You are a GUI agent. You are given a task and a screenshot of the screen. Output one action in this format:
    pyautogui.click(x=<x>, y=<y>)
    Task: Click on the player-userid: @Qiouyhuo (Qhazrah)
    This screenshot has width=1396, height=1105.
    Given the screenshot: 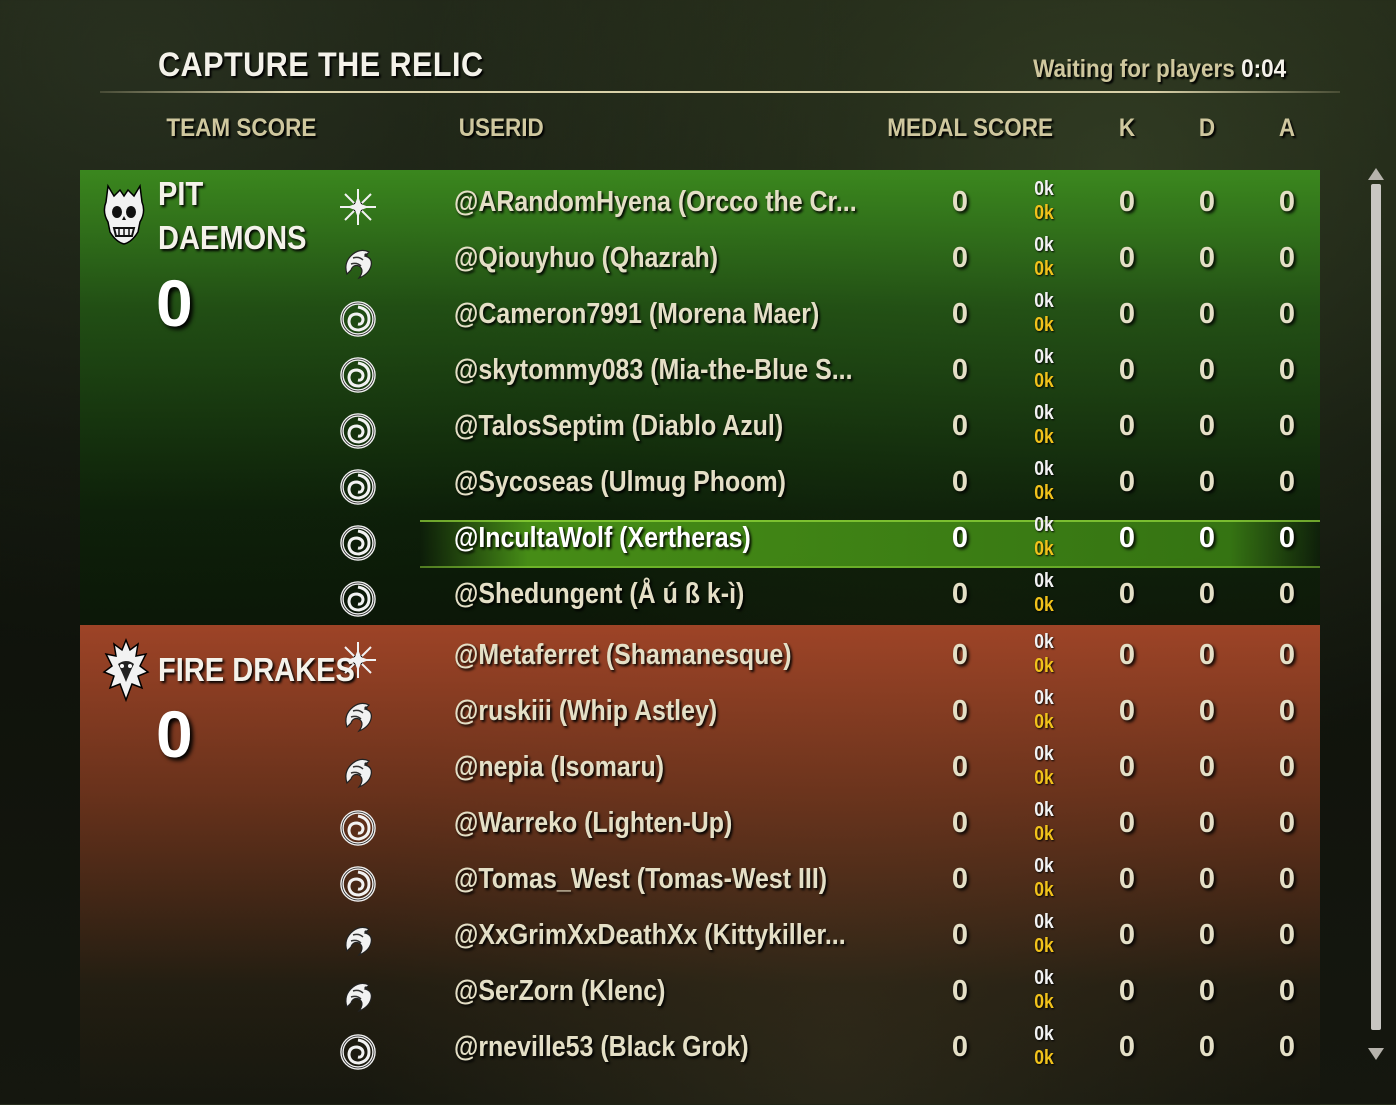 What is the action you would take?
    pyautogui.click(x=586, y=258)
    